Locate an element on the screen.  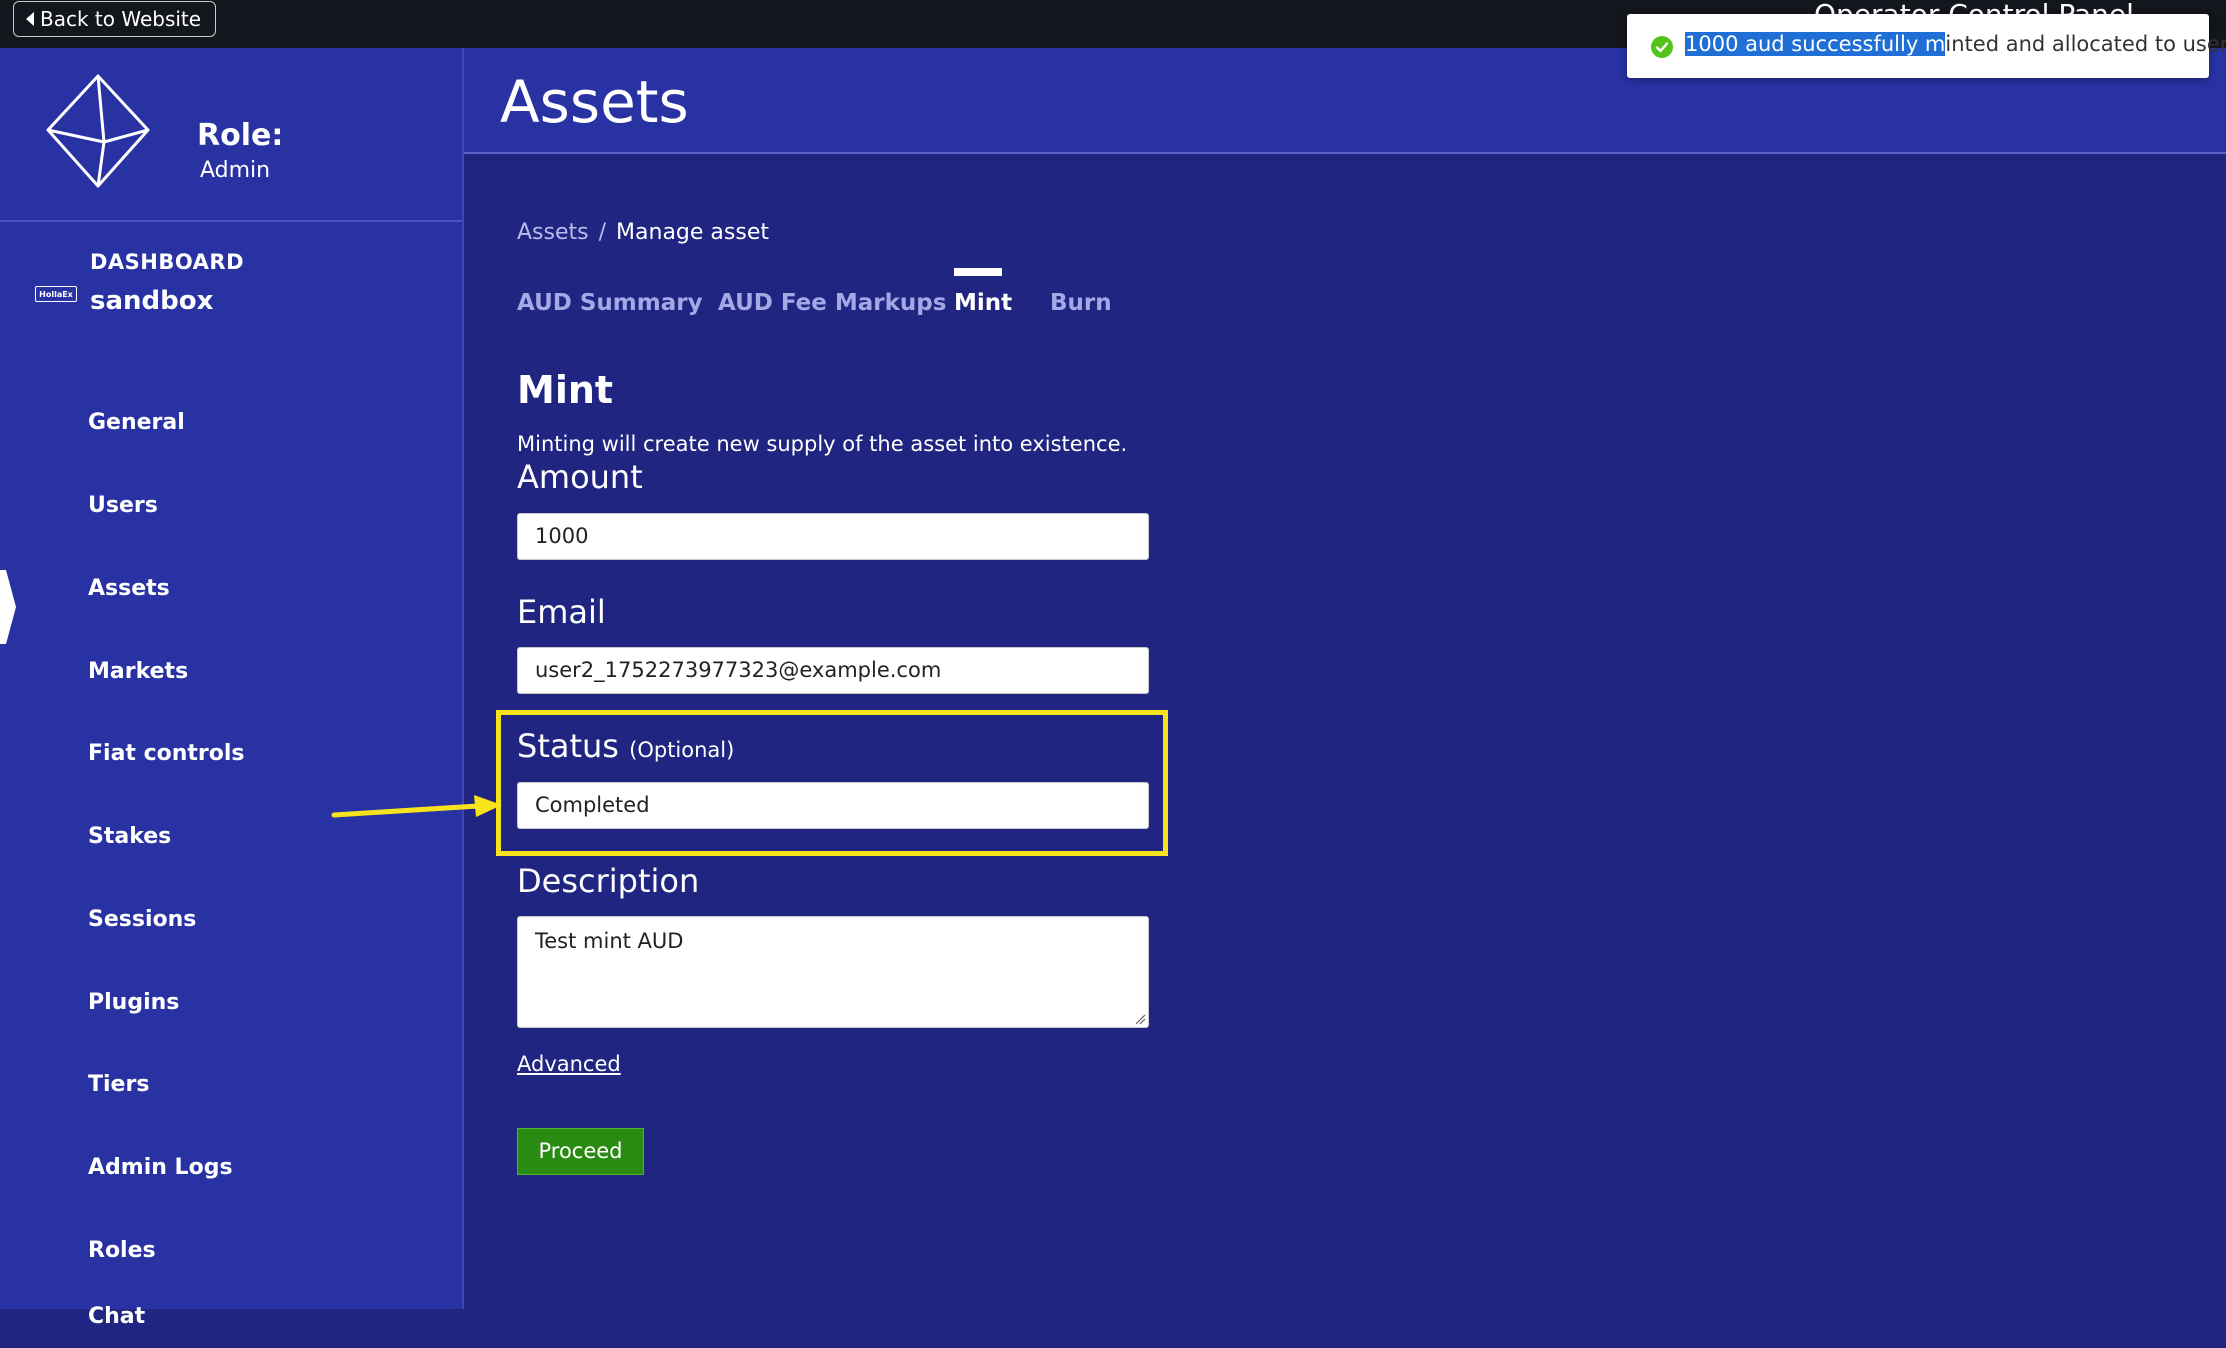
sidebar-item-markets: Markets is located at coordinates (230, 673).